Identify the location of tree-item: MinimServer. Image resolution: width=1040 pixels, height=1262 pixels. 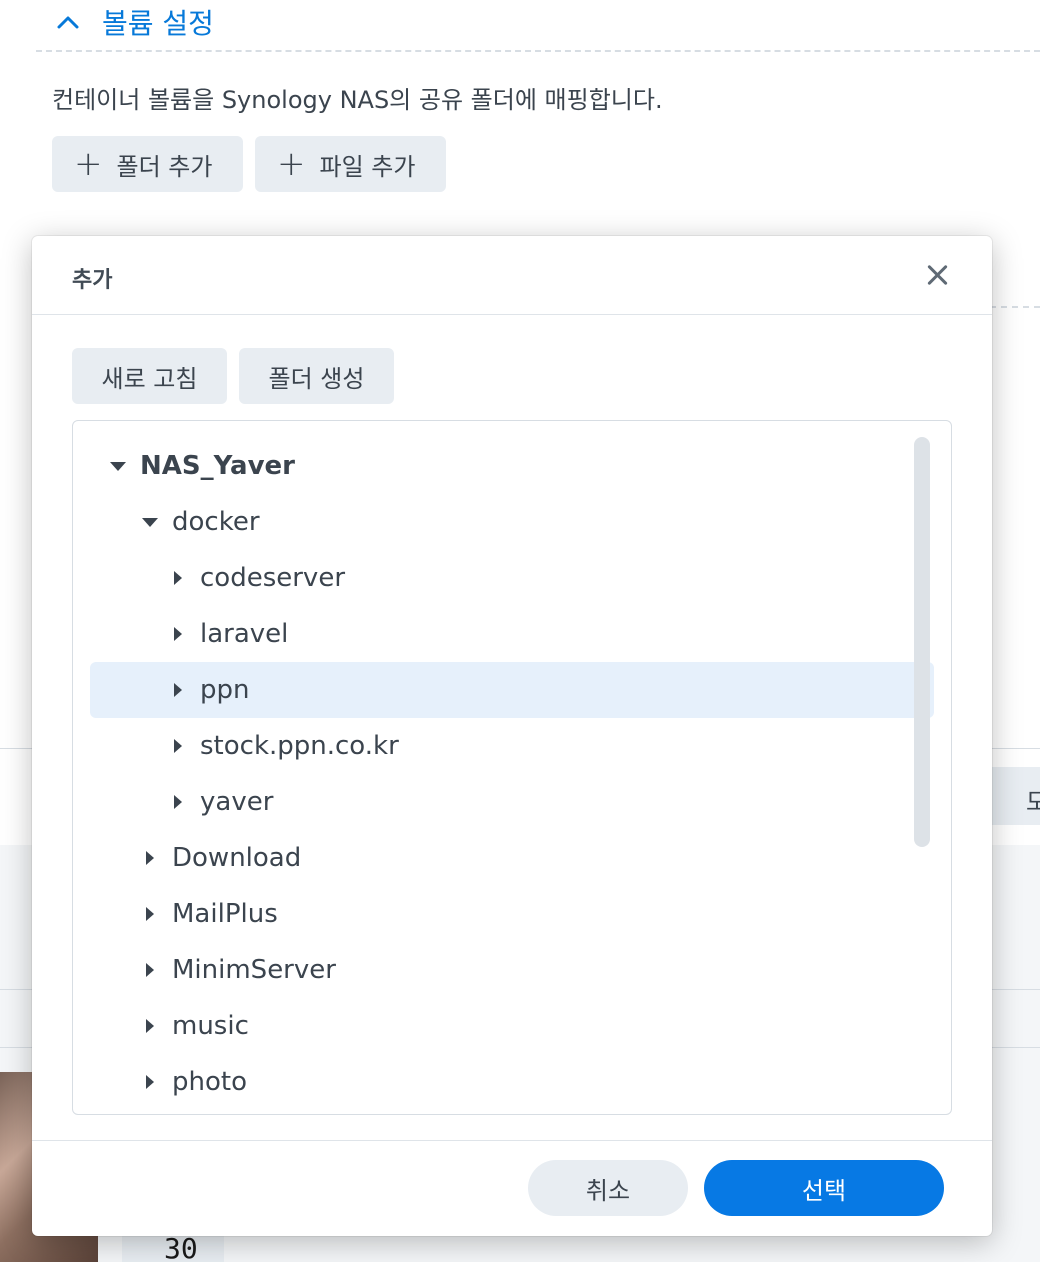
(512, 970).